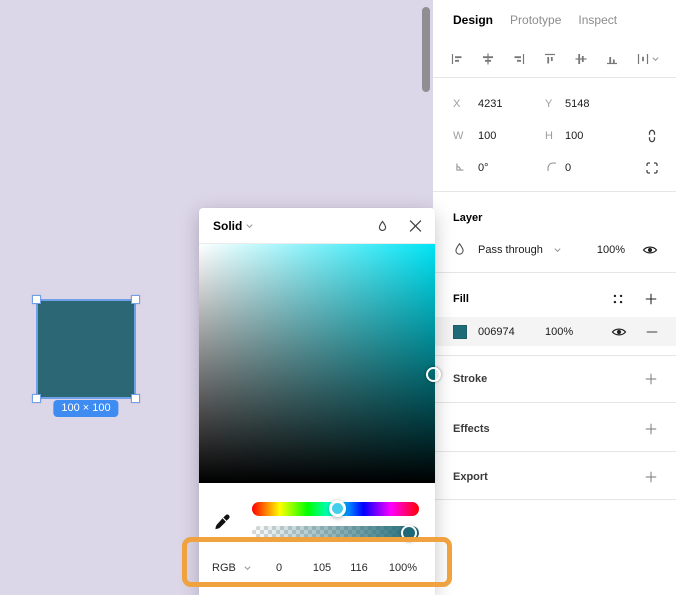 This screenshot has width=676, height=595. I want to click on position-row: X 4231 Y 5148, so click(554, 104).